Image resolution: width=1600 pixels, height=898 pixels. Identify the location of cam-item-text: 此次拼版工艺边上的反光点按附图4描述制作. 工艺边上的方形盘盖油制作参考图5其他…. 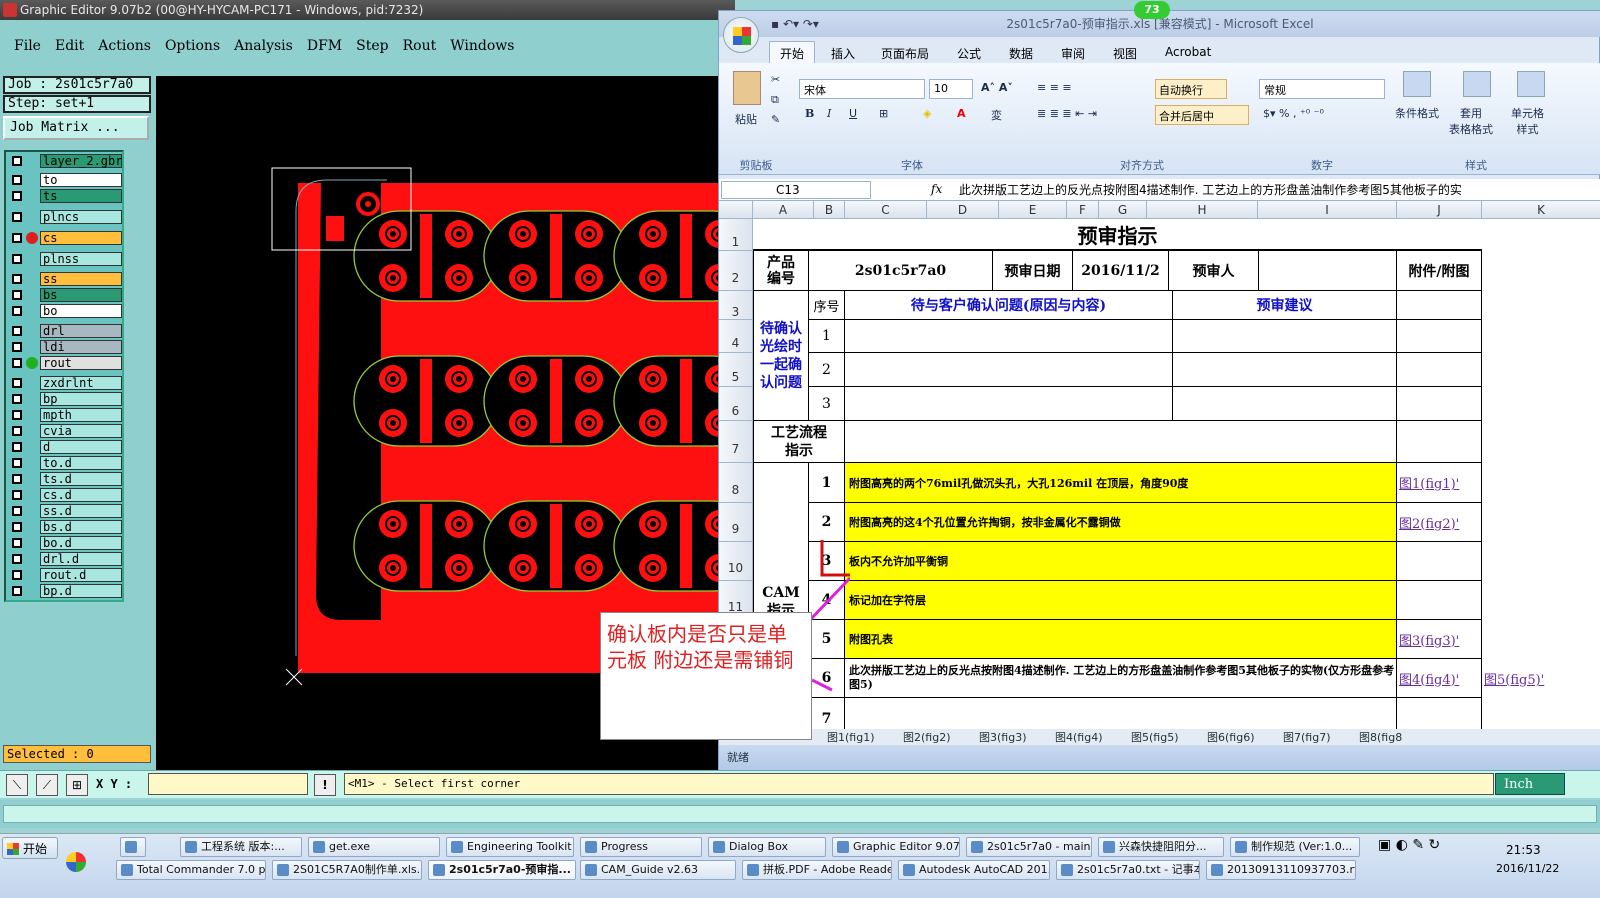
(1121, 678).